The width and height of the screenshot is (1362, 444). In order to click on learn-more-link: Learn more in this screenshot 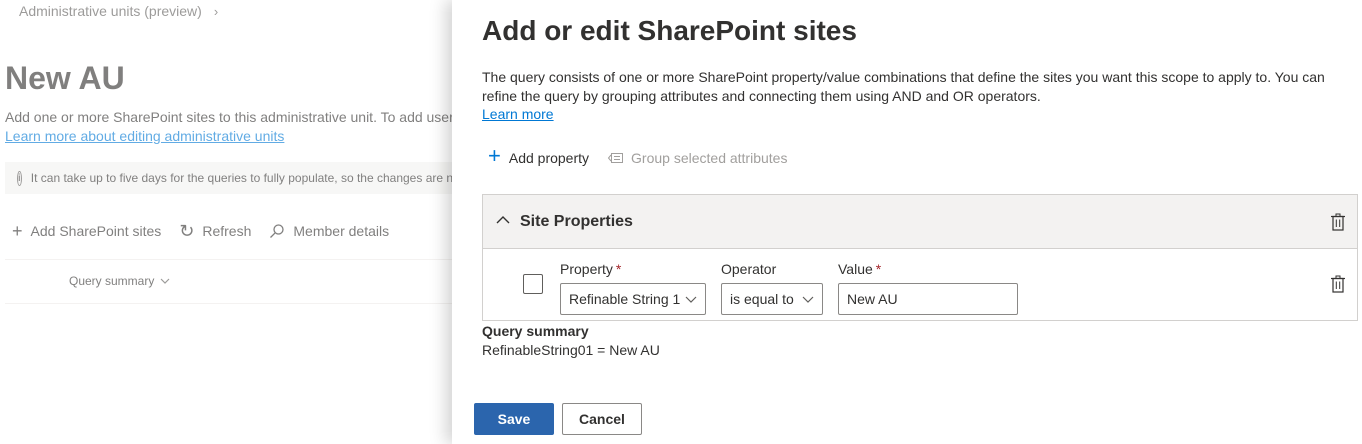, I will do `click(518, 114)`.